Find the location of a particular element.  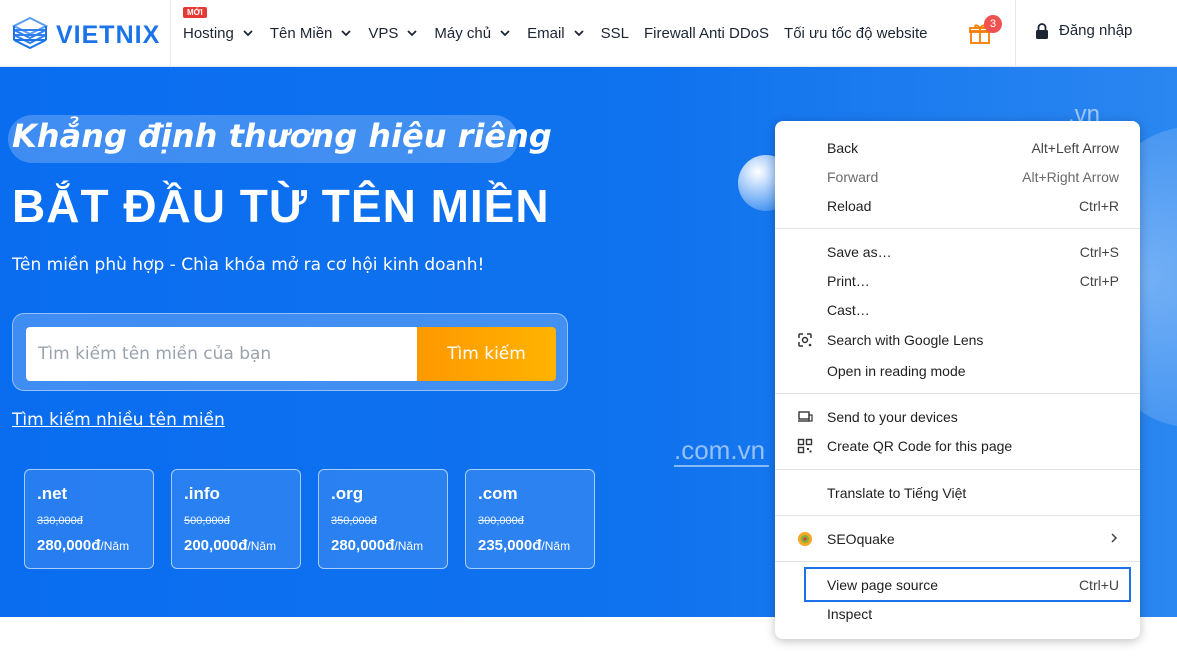

nav-item-email: Email is located at coordinates (556, 33).